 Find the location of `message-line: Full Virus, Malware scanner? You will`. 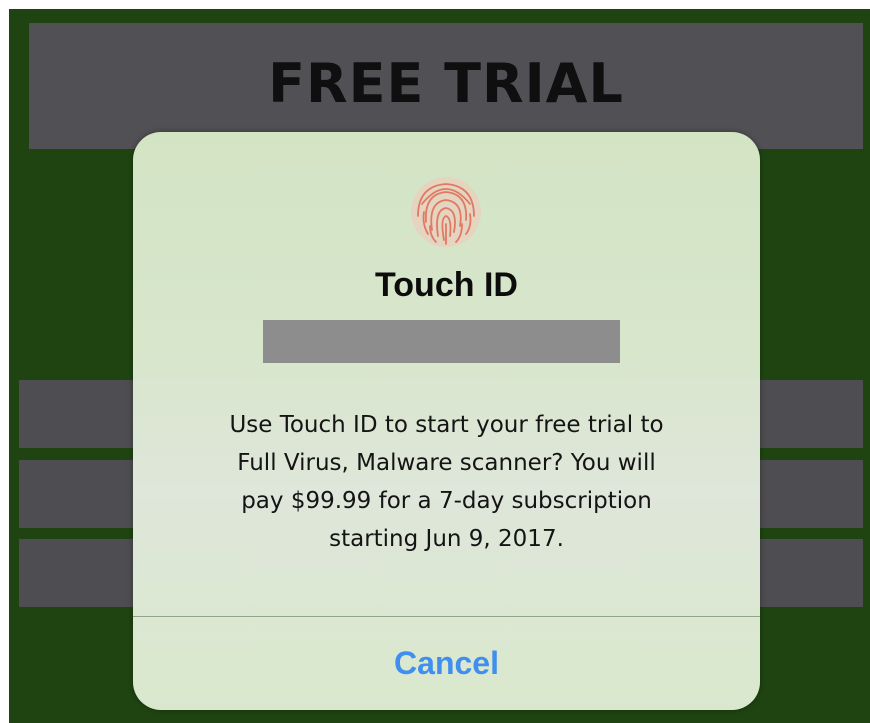

message-line: Full Virus, Malware scanner? You will is located at coordinates (446, 463).